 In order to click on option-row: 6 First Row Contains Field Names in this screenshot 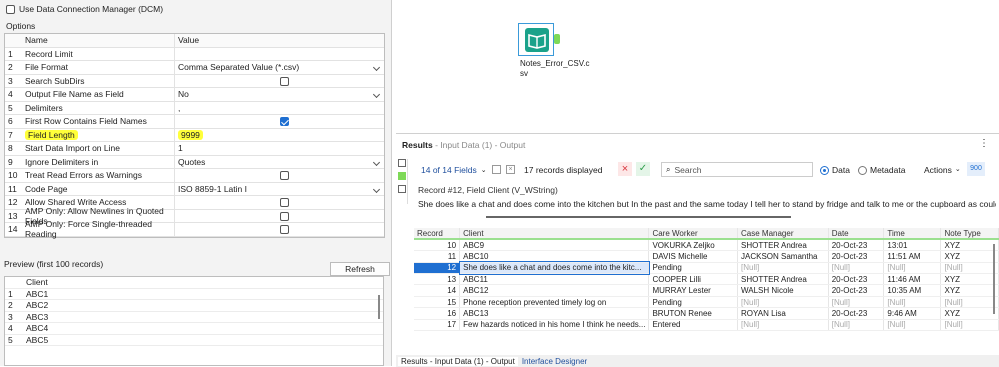, I will do `click(194, 122)`.